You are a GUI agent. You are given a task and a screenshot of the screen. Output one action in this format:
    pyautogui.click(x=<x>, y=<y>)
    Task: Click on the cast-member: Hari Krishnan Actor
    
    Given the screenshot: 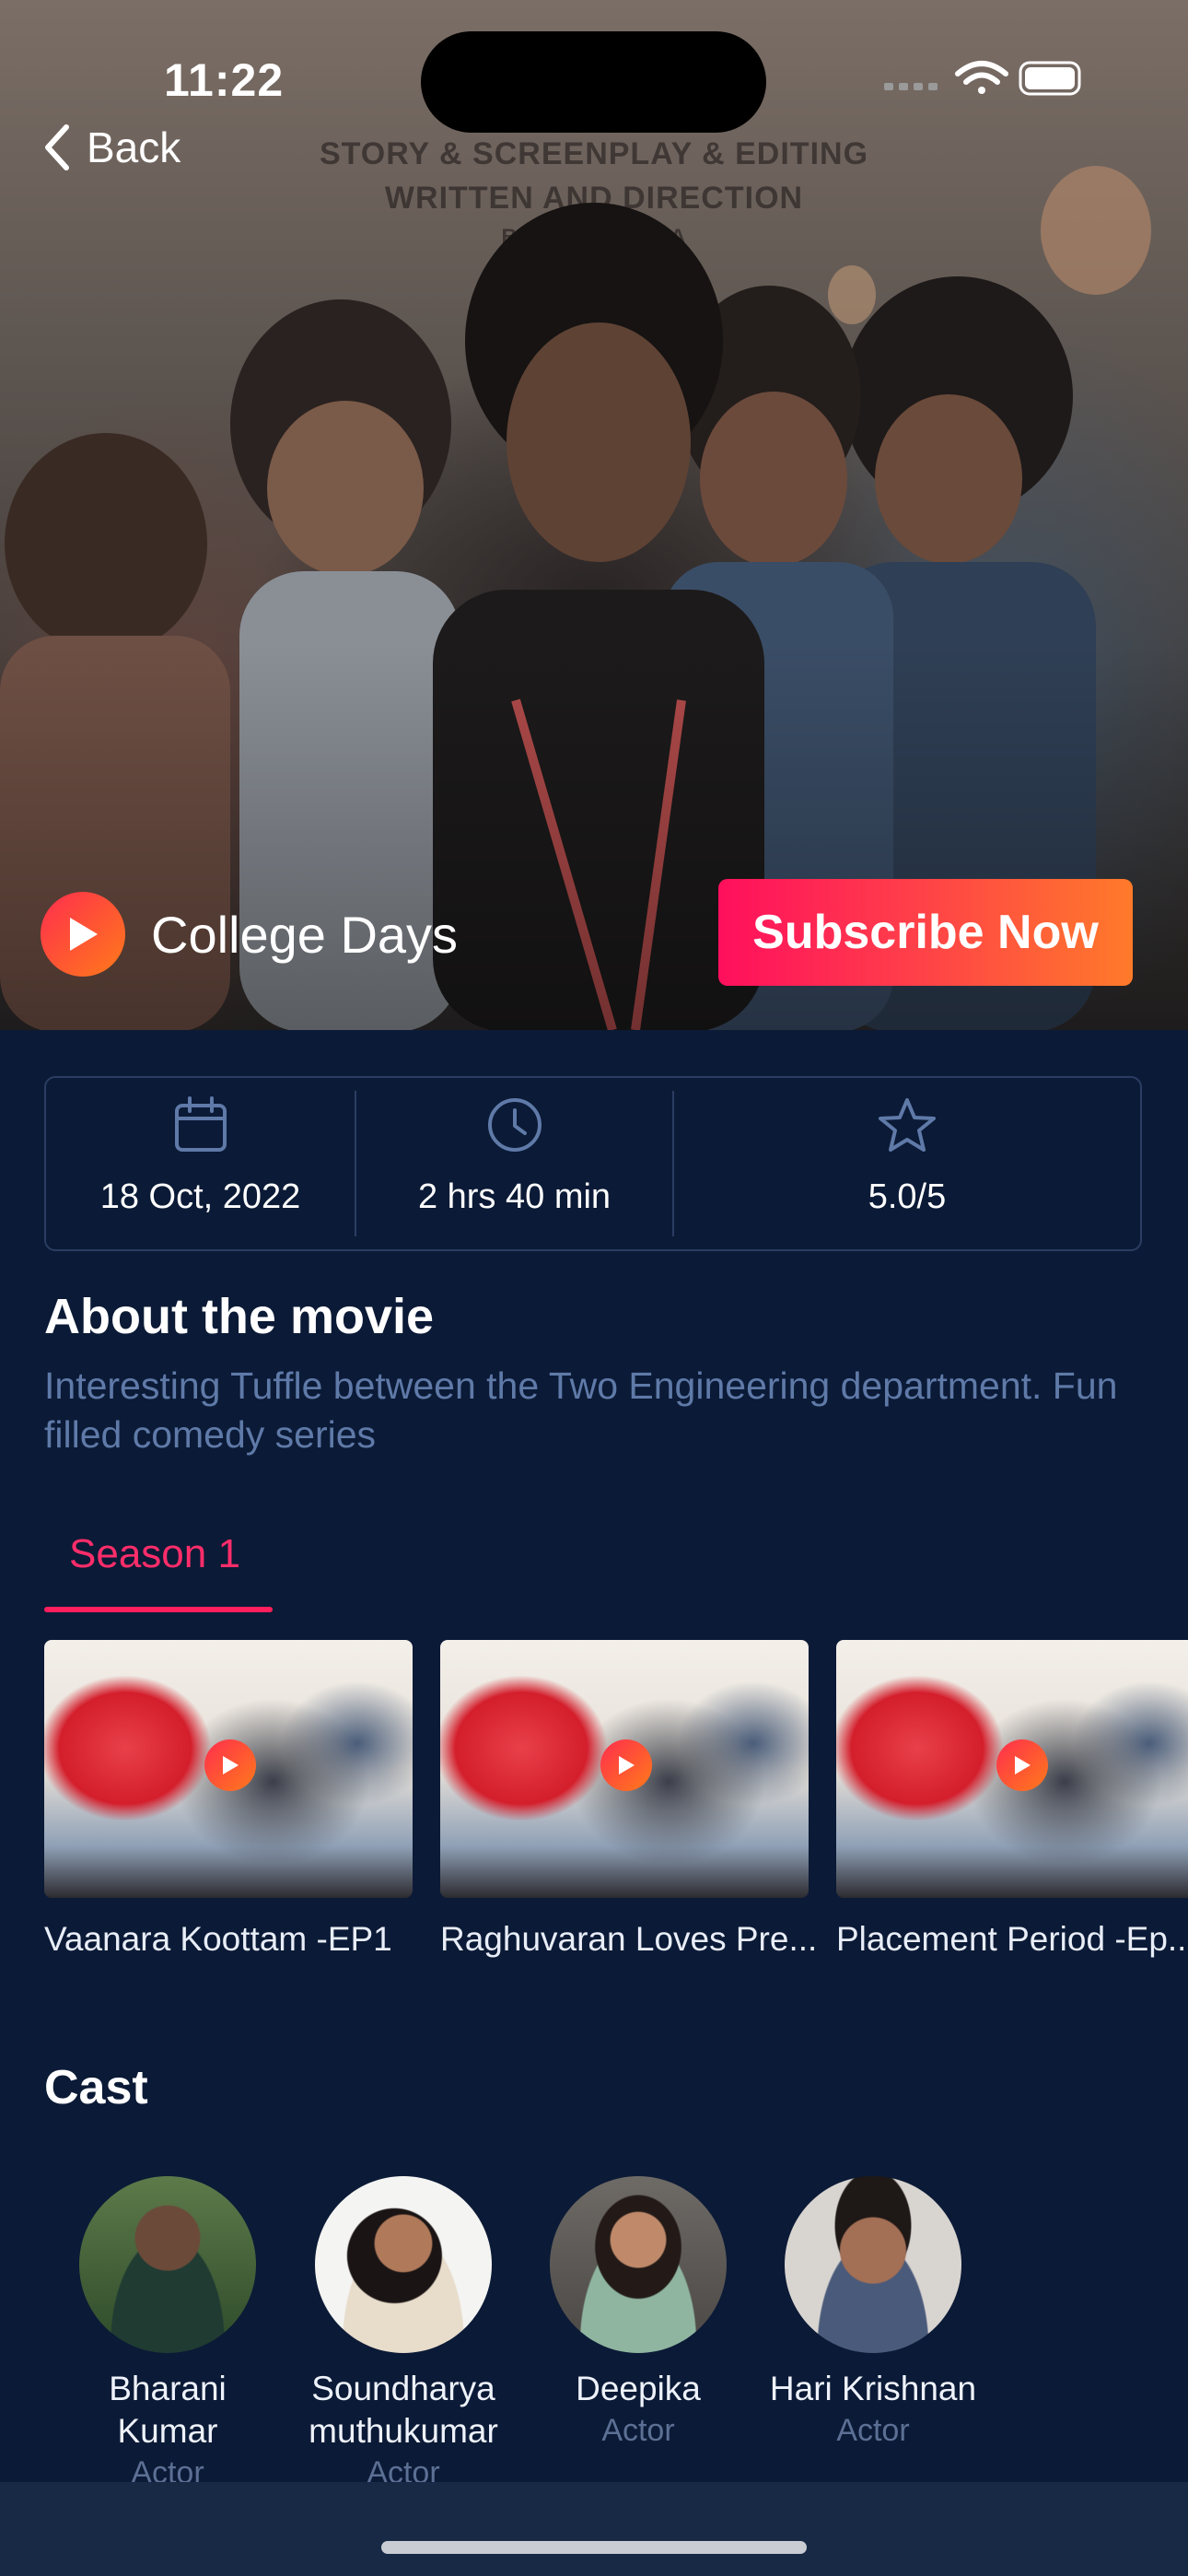 What is the action you would take?
    pyautogui.click(x=873, y=2313)
    